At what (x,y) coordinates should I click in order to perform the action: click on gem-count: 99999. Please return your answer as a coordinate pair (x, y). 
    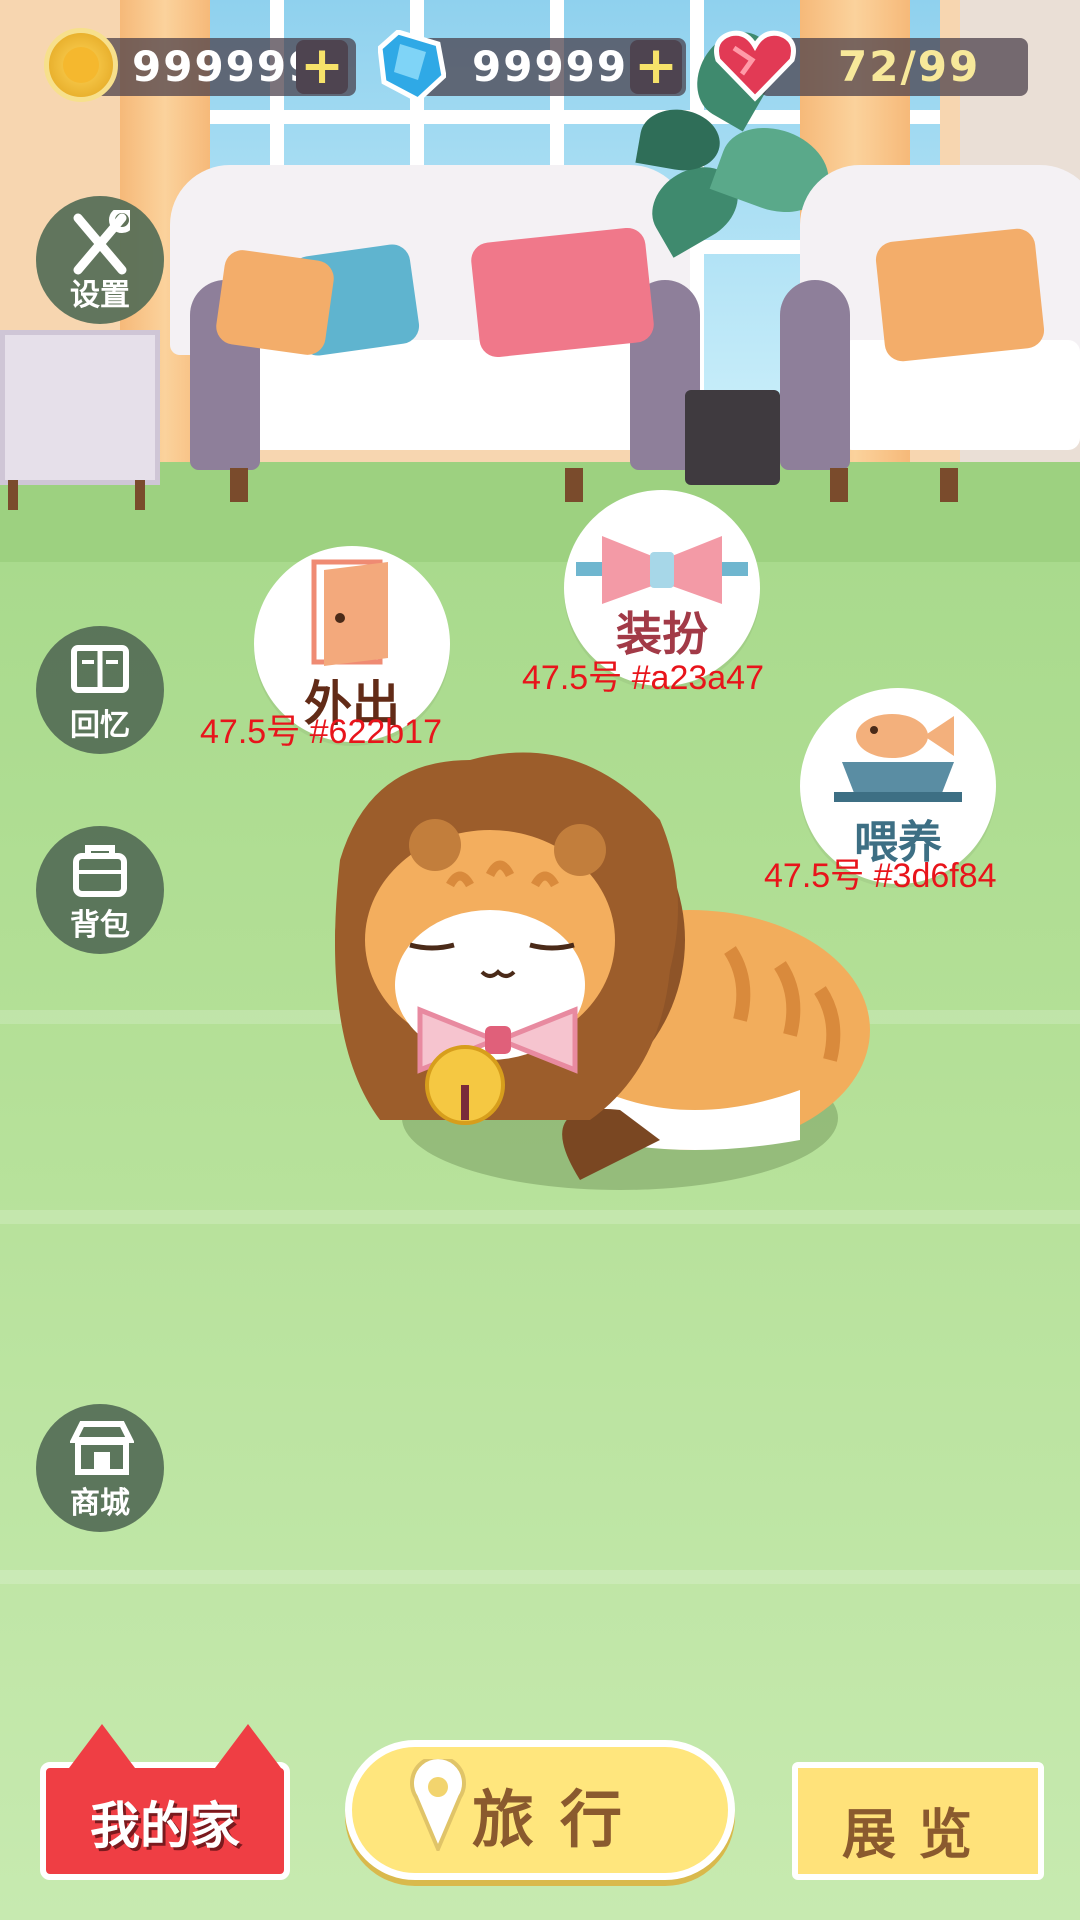
    Looking at the image, I should click on (550, 66).